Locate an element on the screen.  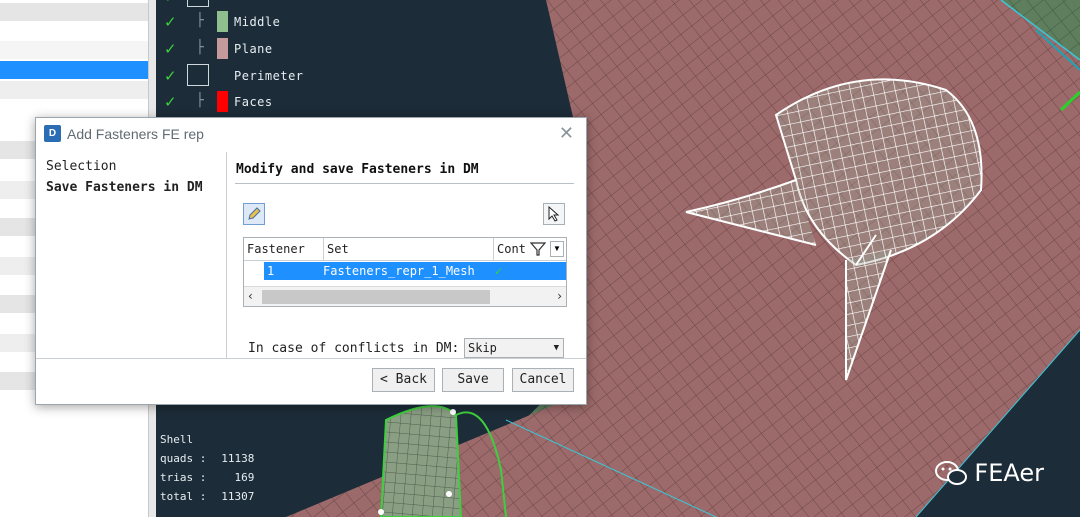
close-icon: ✕ is located at coordinates (566, 133).